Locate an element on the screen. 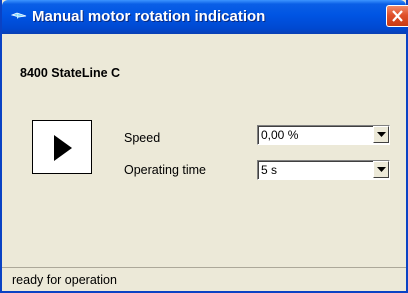 The height and width of the screenshot is (293, 408). speed-dropdown-button is located at coordinates (381, 134).